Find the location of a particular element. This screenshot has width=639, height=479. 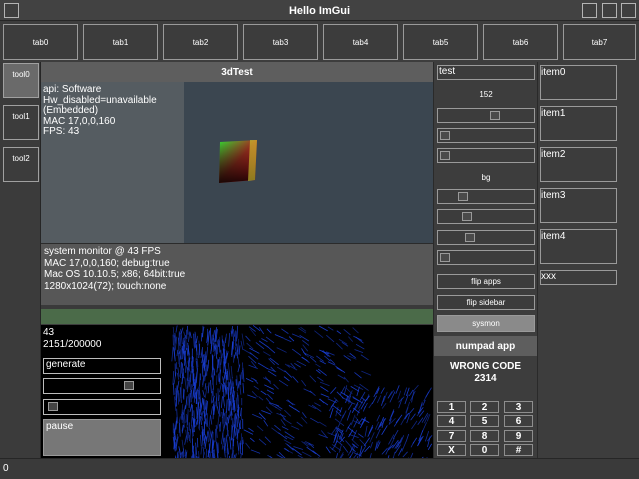

3dtest-title: 3dTest is located at coordinates (237, 72).